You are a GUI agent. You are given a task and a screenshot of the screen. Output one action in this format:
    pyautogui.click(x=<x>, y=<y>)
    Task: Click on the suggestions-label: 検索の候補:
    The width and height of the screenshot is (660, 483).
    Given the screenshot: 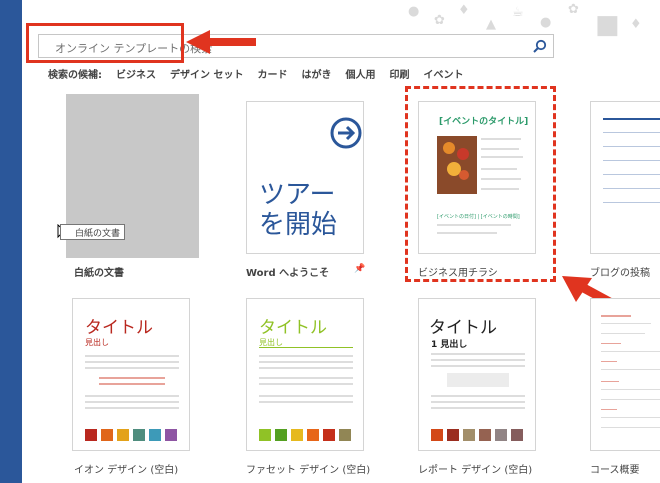 What is the action you would take?
    pyautogui.click(x=75, y=75)
    